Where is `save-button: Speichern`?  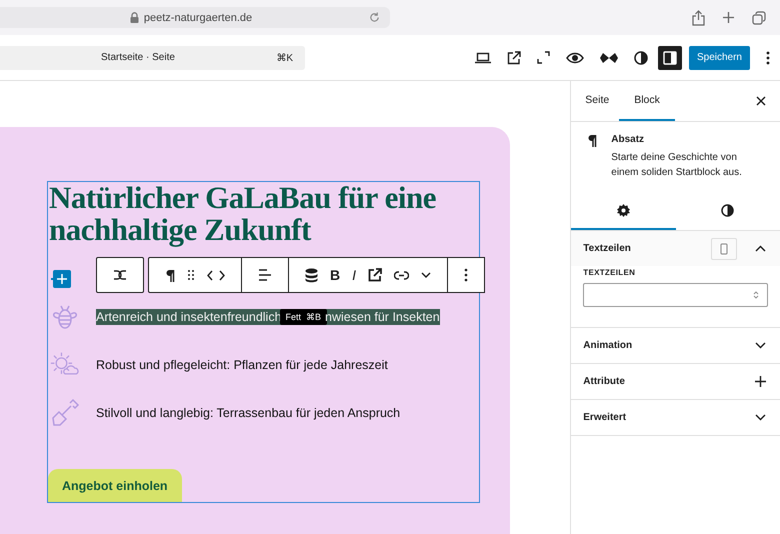
save-button: Speichern is located at coordinates (719, 58).